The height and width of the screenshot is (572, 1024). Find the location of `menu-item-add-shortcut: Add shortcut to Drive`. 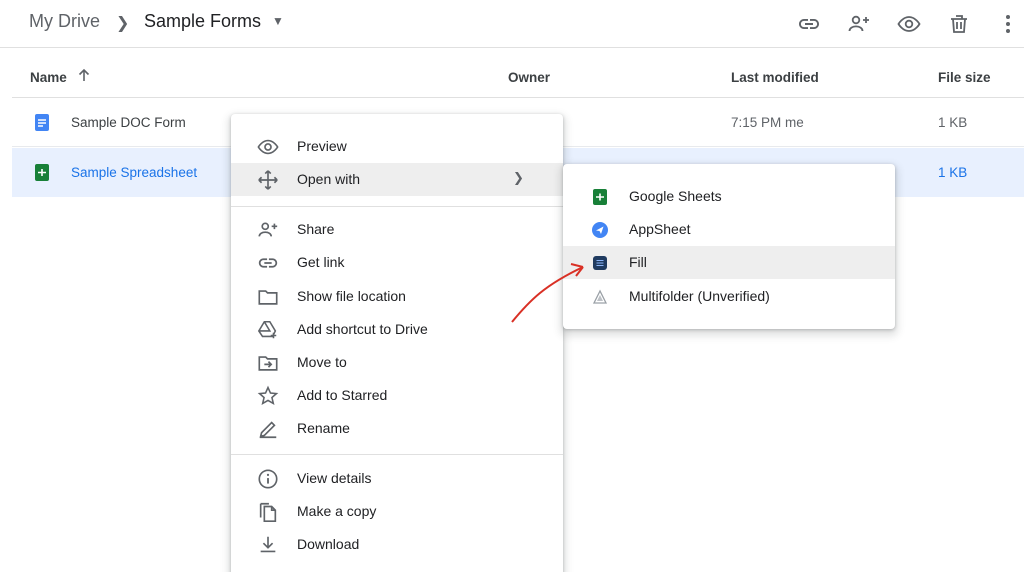

menu-item-add-shortcut: Add shortcut to Drive is located at coordinates (397, 329).